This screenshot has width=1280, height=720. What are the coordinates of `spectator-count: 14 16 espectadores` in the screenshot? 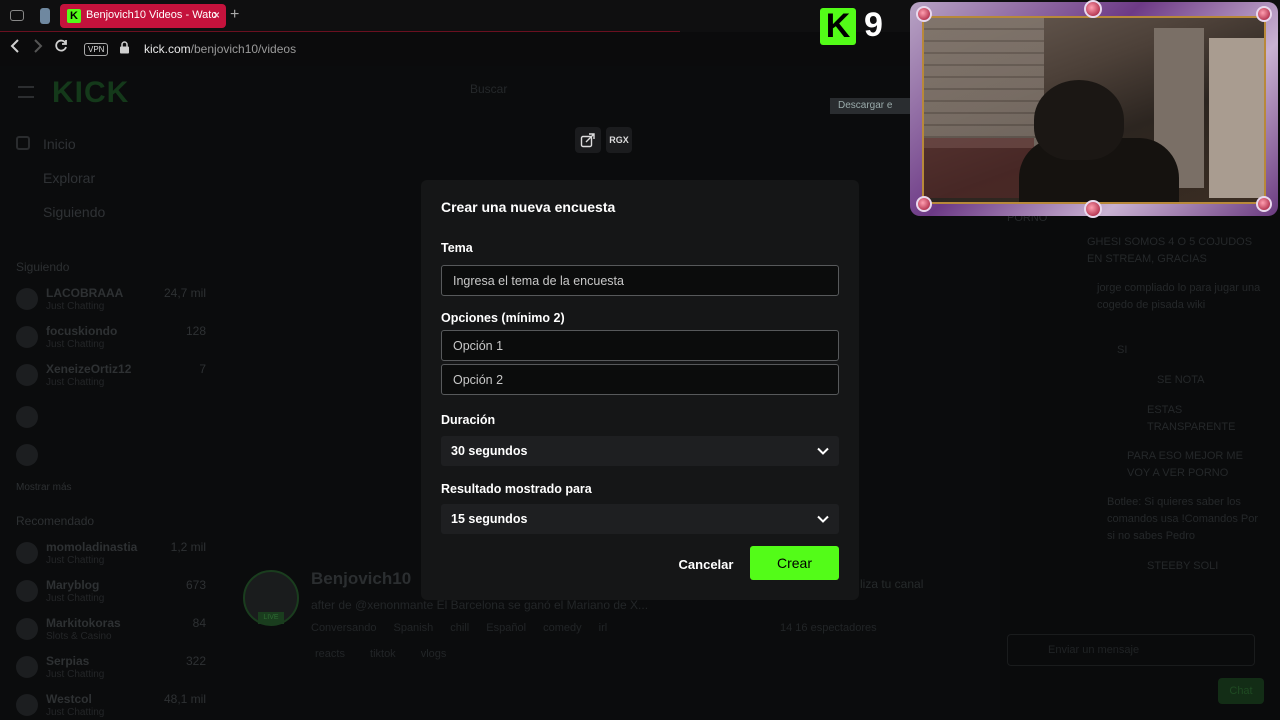 It's located at (828, 628).